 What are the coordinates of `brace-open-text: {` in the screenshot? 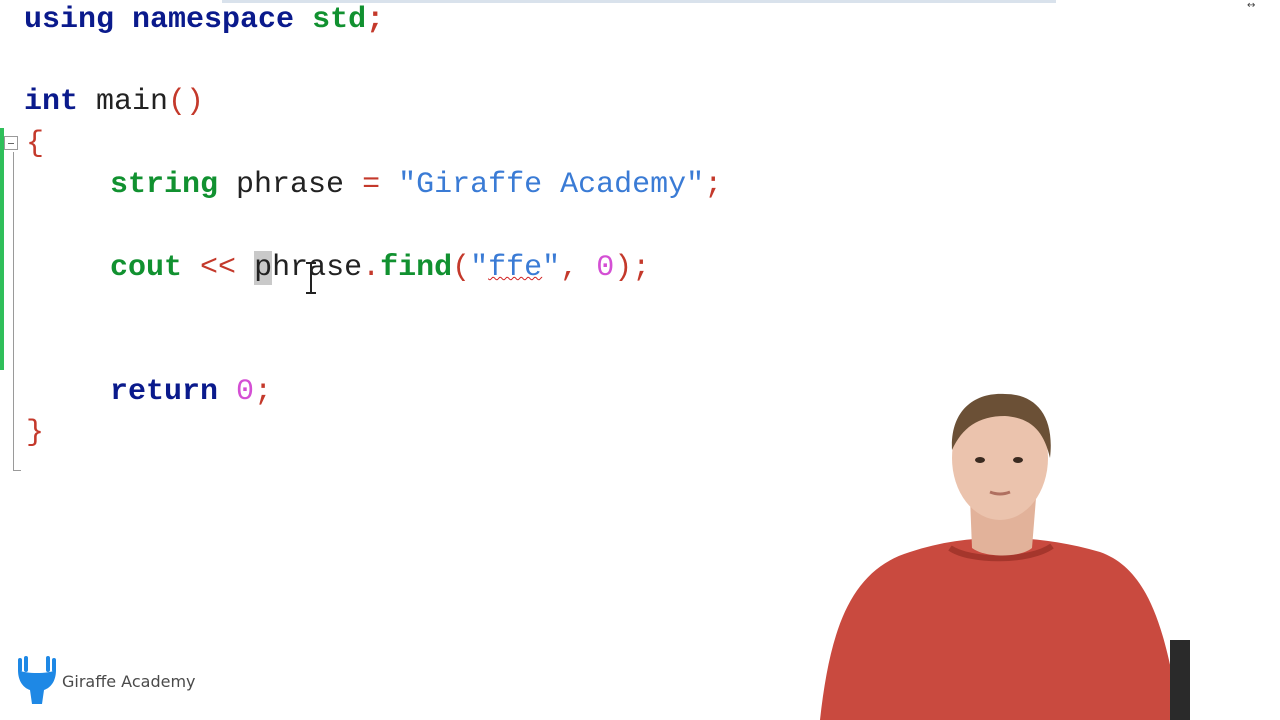 It's located at (35, 144).